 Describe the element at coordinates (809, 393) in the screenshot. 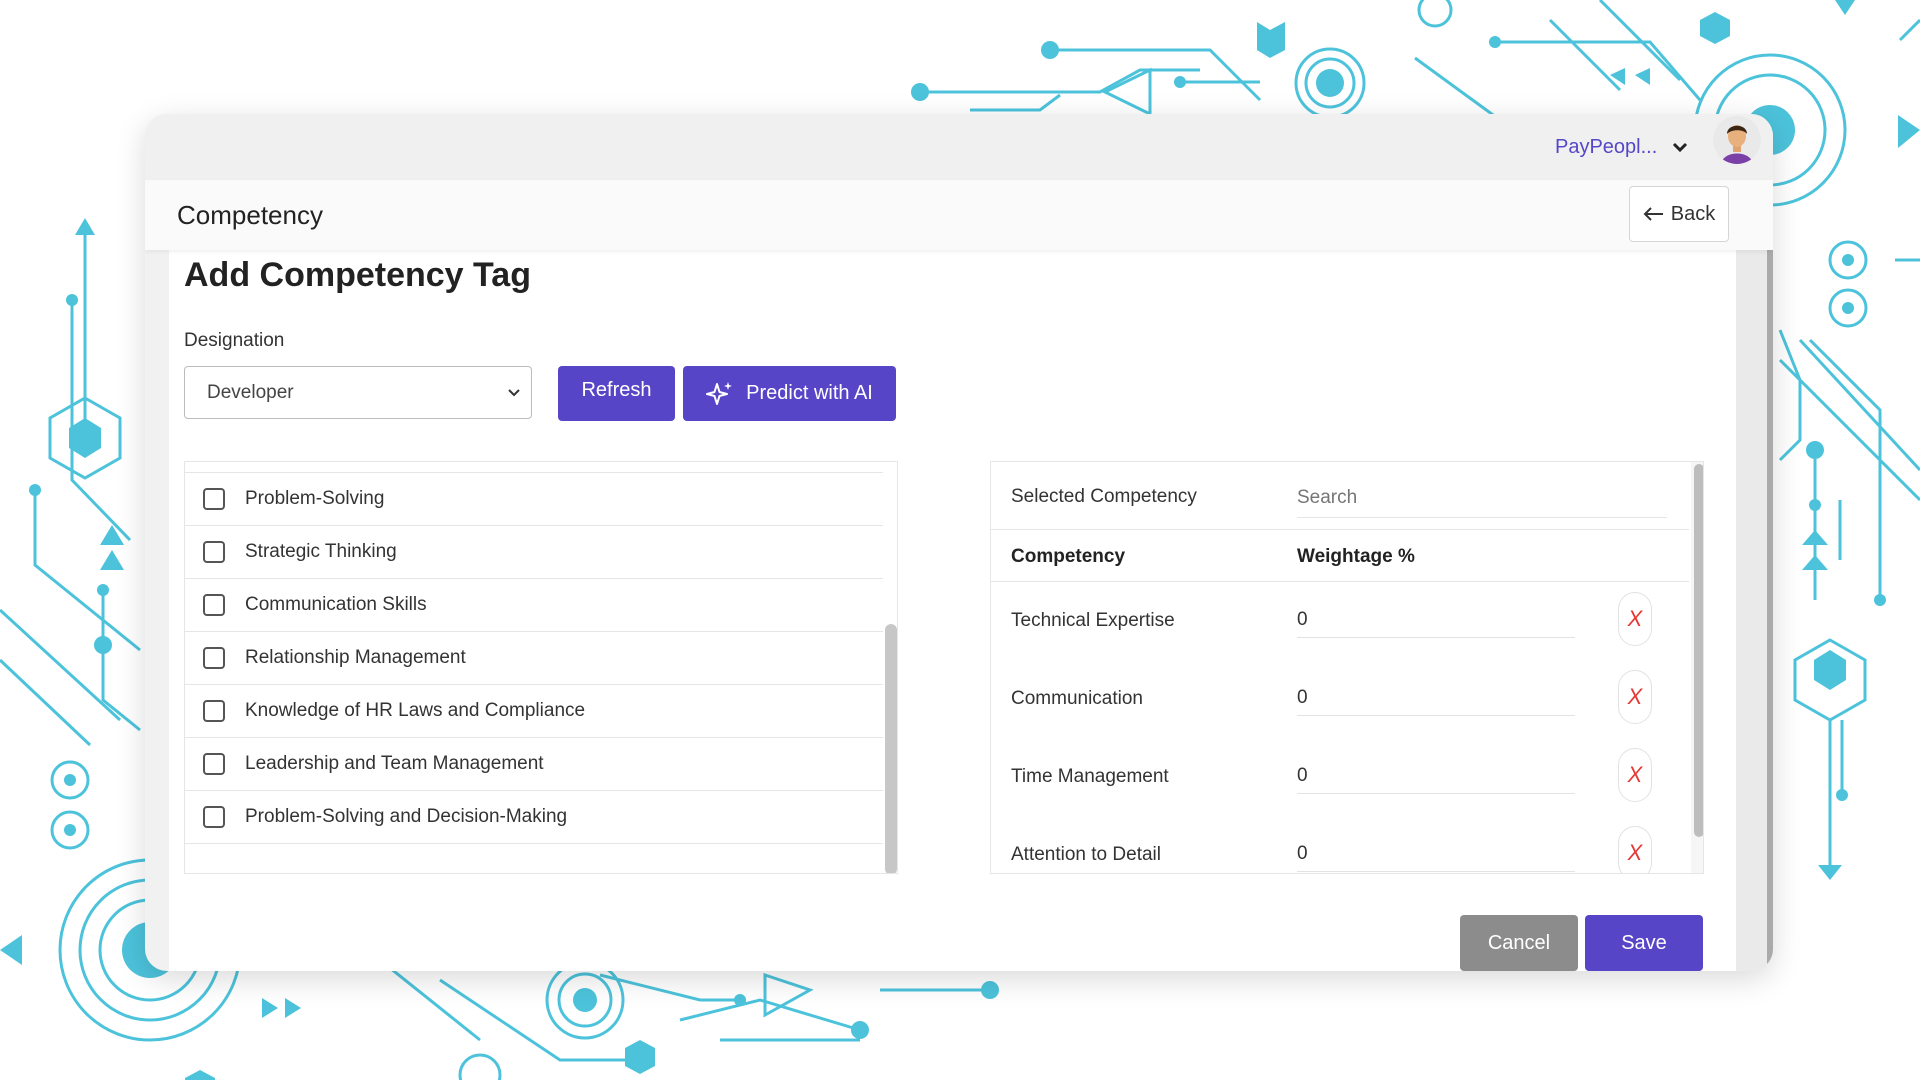

I see `predict-ai-label: Predict with AI` at that location.